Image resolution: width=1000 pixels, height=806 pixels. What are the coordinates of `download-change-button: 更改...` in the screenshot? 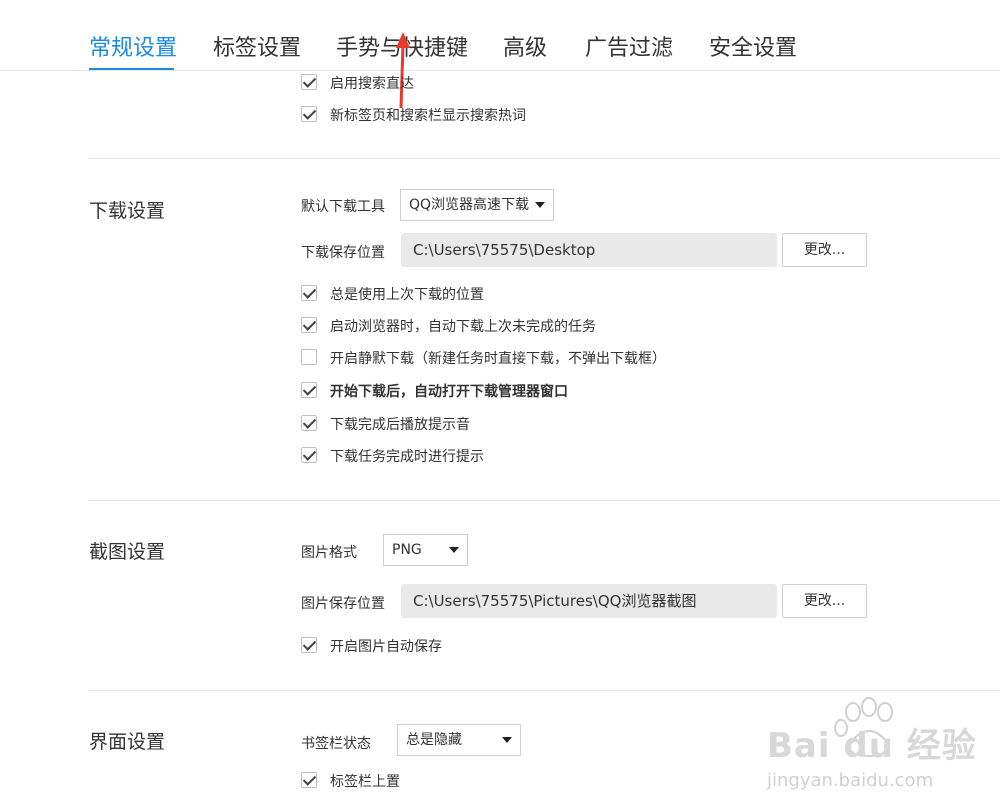 It's located at (824, 250).